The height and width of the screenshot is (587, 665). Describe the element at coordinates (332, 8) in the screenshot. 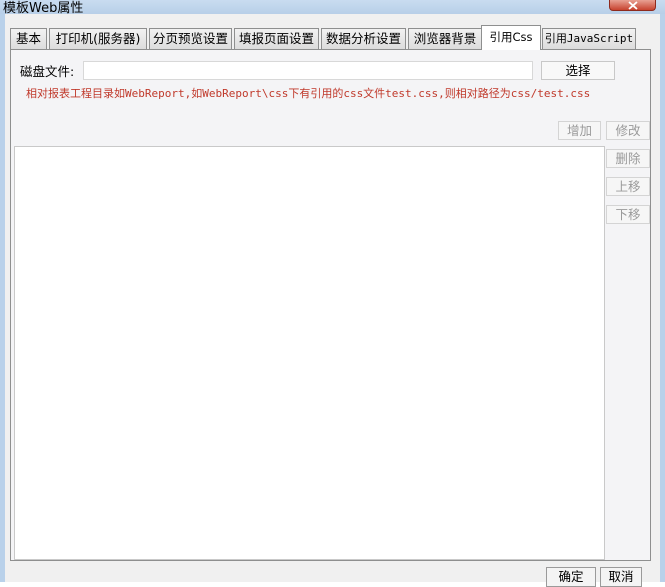

I see `title-bar: 模板Web属性` at that location.